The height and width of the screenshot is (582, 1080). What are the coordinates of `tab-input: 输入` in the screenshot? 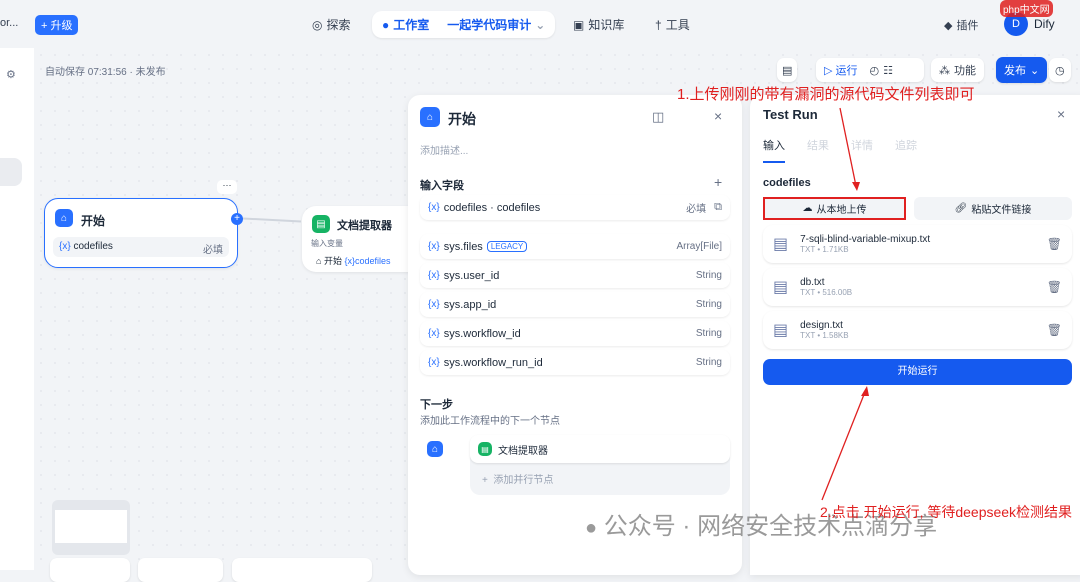 It's located at (774, 150).